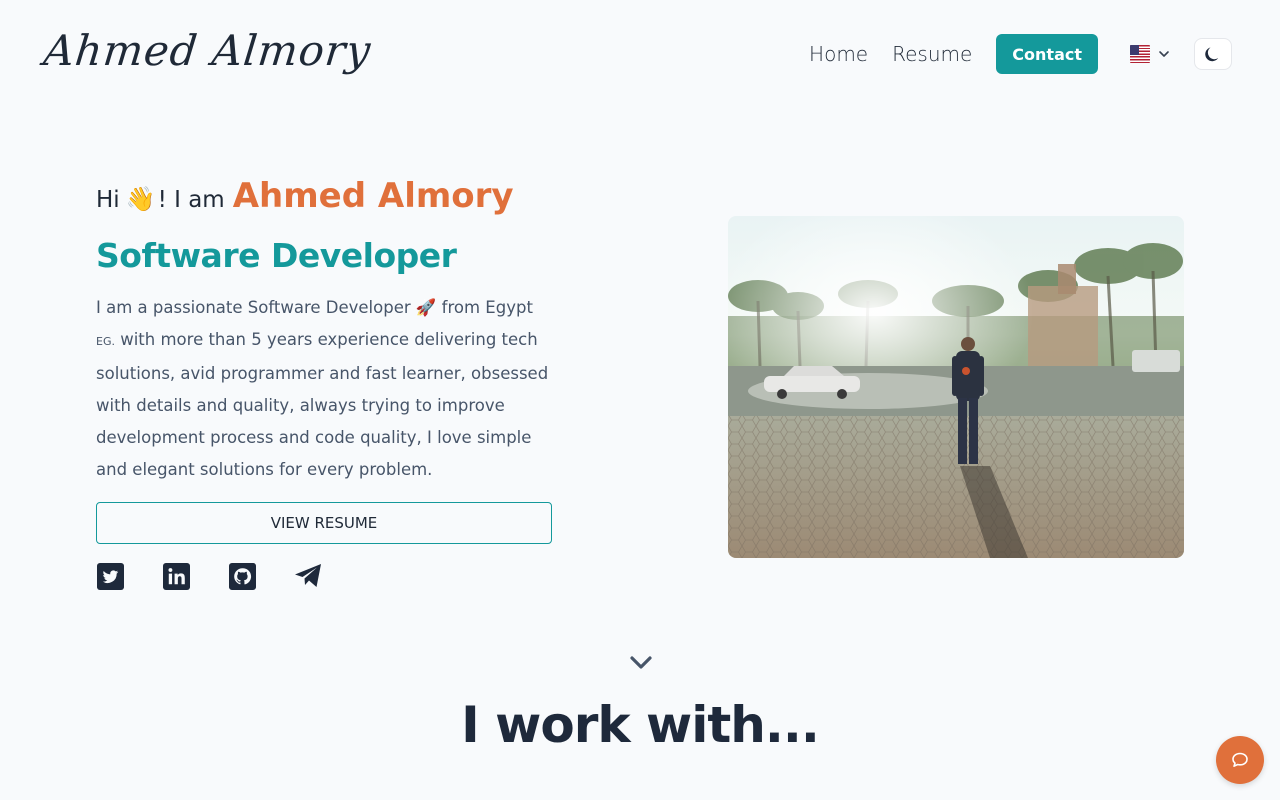  I want to click on chat-button, so click(1240, 760).